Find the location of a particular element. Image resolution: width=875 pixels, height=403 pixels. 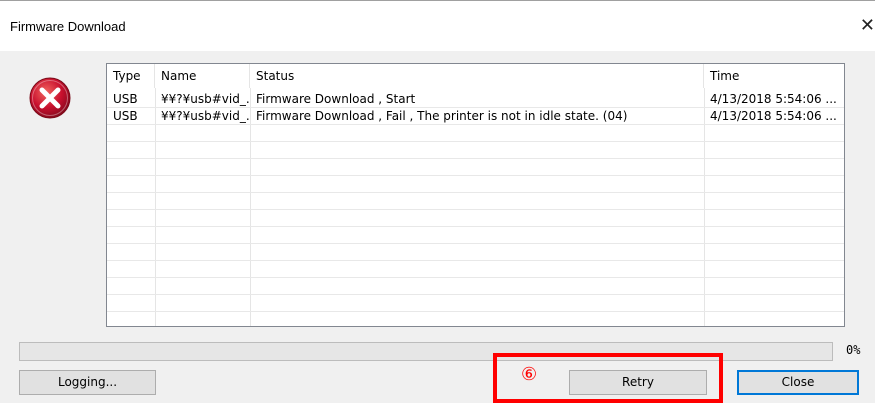

title-bar: Firmware Download ✕ is located at coordinates (437, 26).